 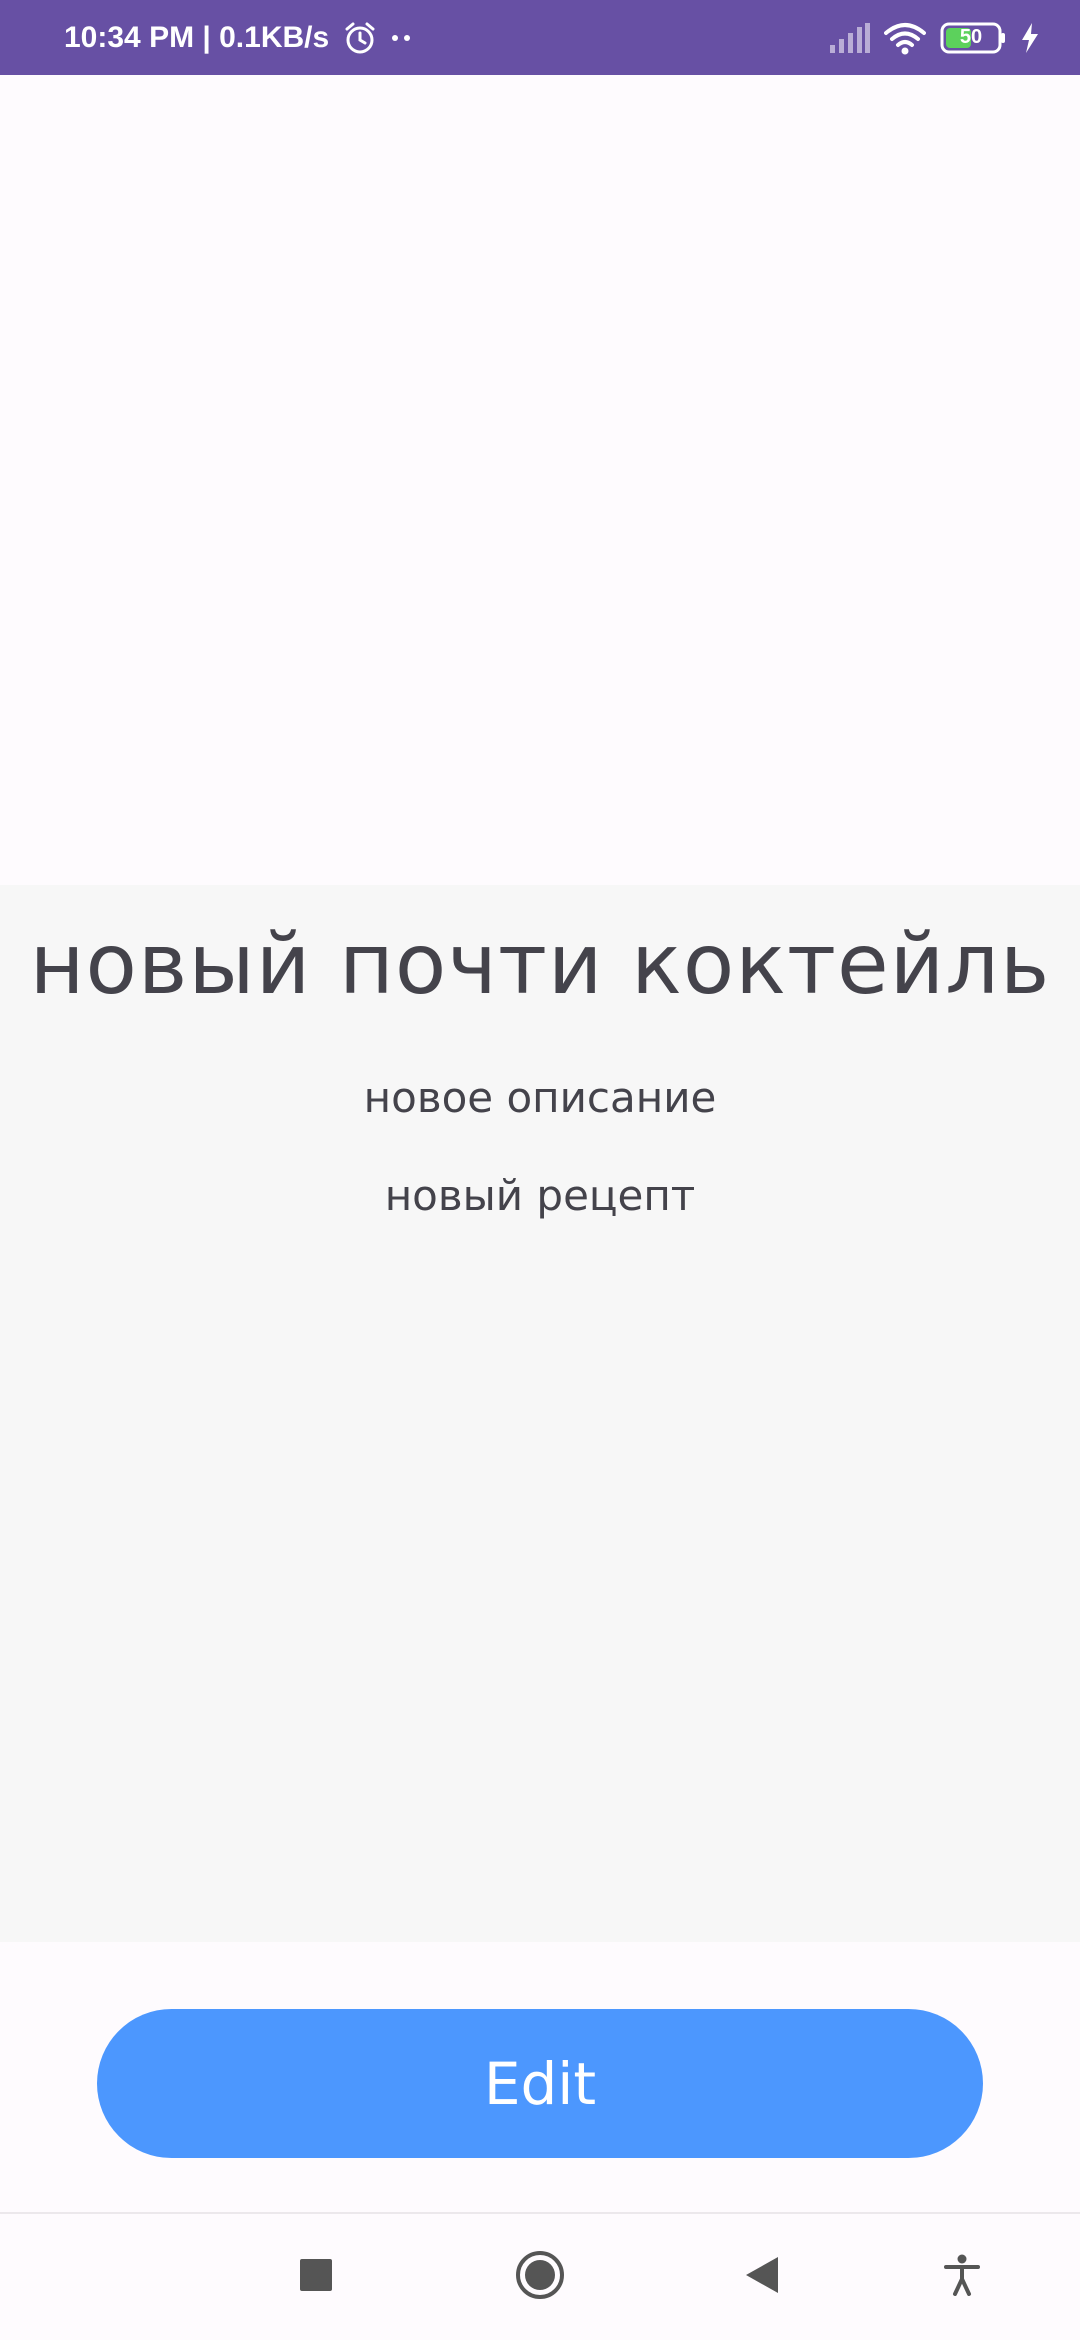 I want to click on home-button, so click(x=540, y=2277).